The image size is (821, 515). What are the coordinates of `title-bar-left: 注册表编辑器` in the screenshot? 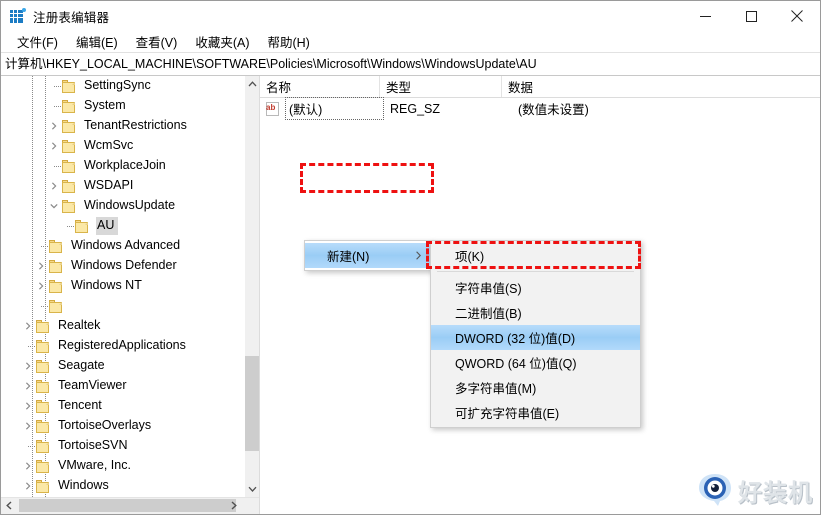 It's located at (55, 16).